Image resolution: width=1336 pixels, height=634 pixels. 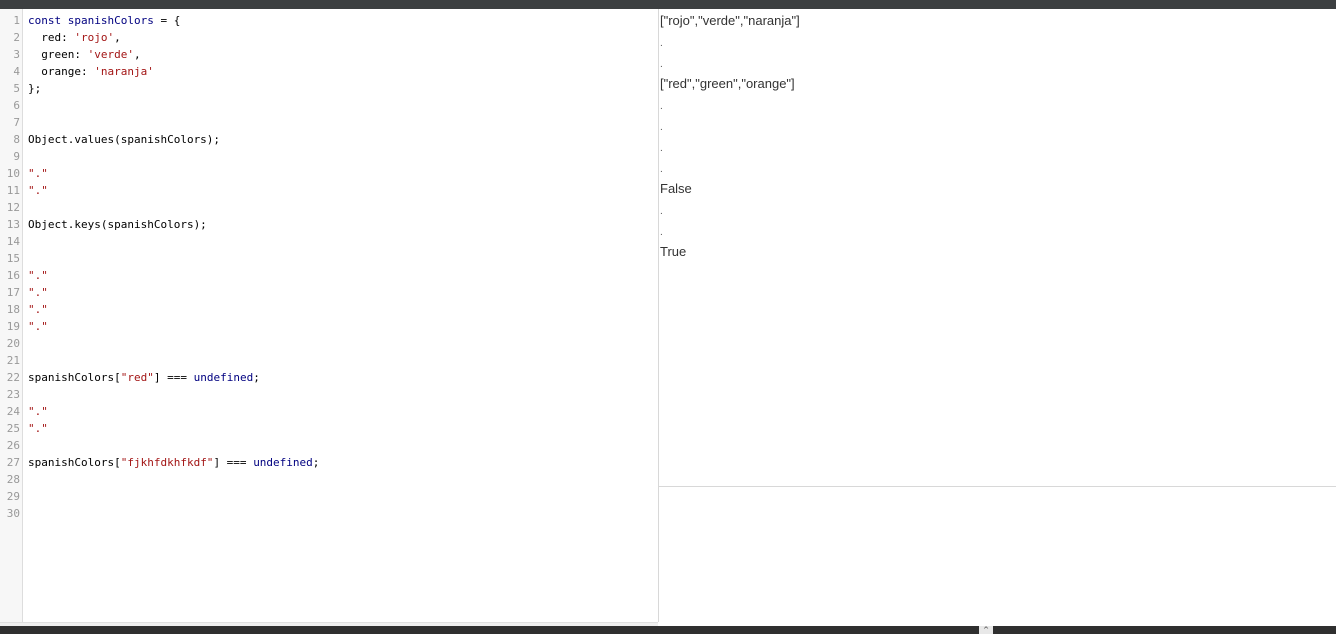 What do you see at coordinates (94, 37) in the screenshot?
I see `string-token: 'rojo'` at bounding box center [94, 37].